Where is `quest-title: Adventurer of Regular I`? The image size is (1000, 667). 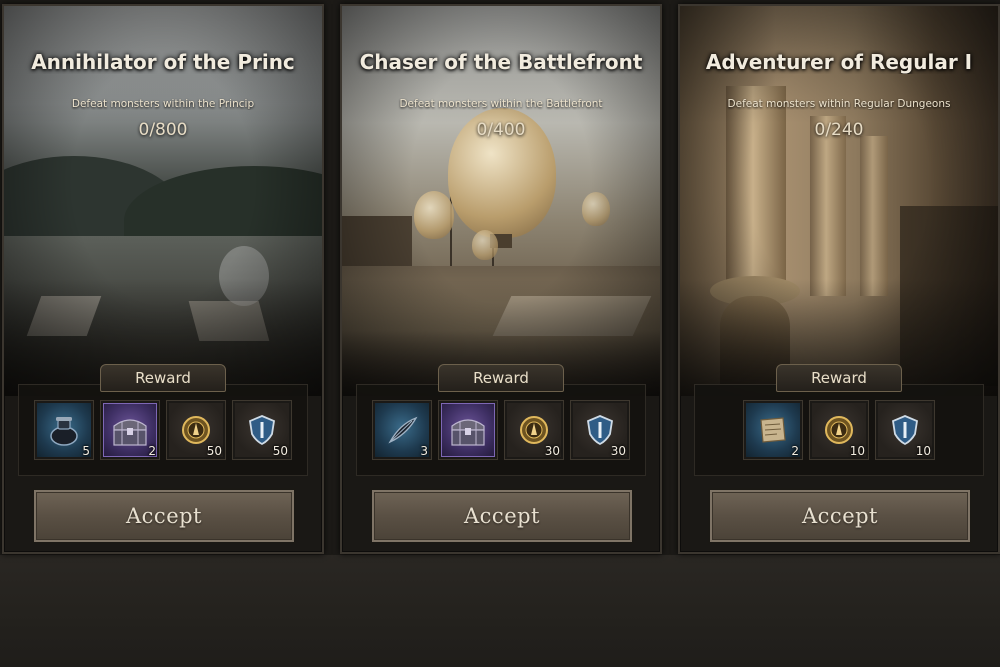 quest-title: Adventurer of Regular I is located at coordinates (839, 62).